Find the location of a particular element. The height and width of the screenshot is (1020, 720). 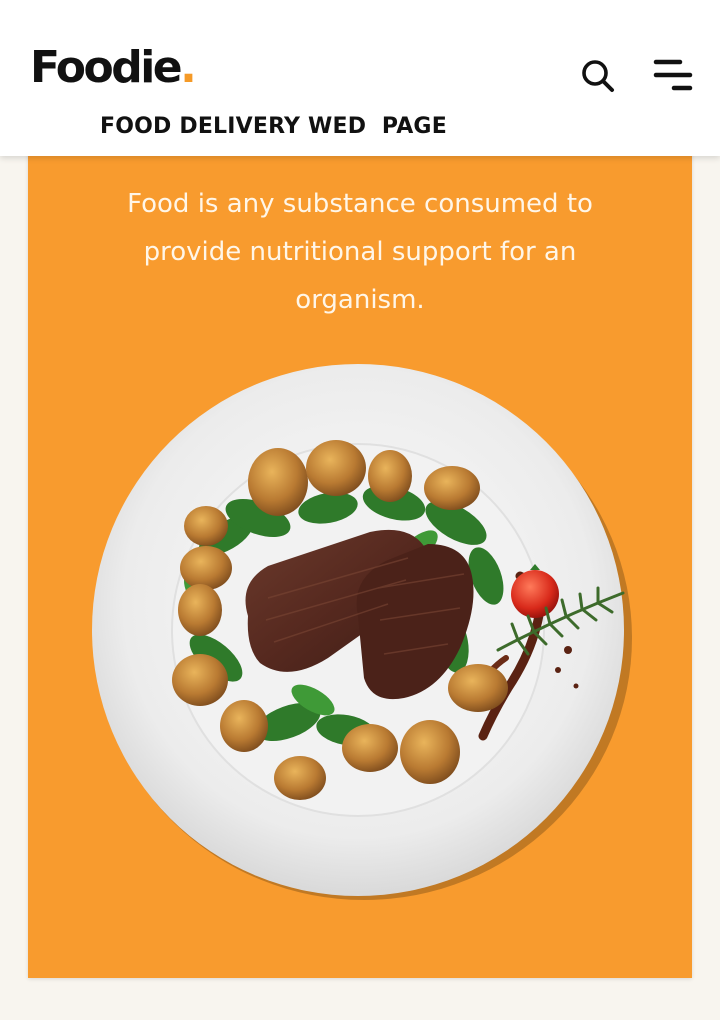

menu-icon is located at coordinates (673, 75).